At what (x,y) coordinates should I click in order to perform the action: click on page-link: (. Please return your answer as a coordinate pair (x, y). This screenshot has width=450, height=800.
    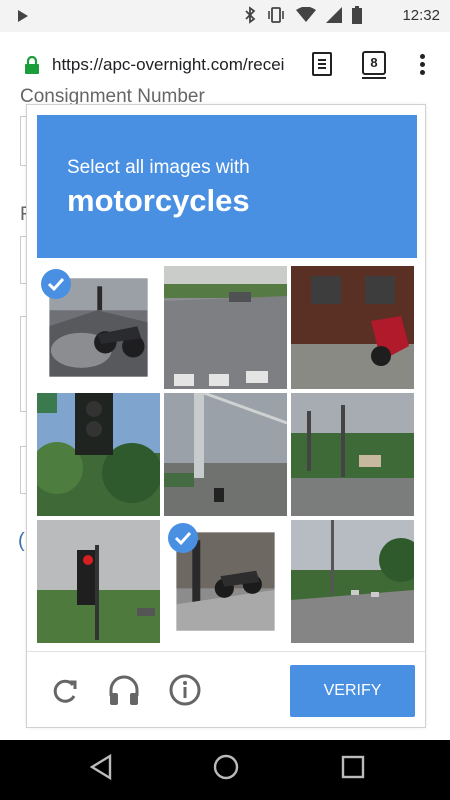
    Looking at the image, I should click on (21, 541).